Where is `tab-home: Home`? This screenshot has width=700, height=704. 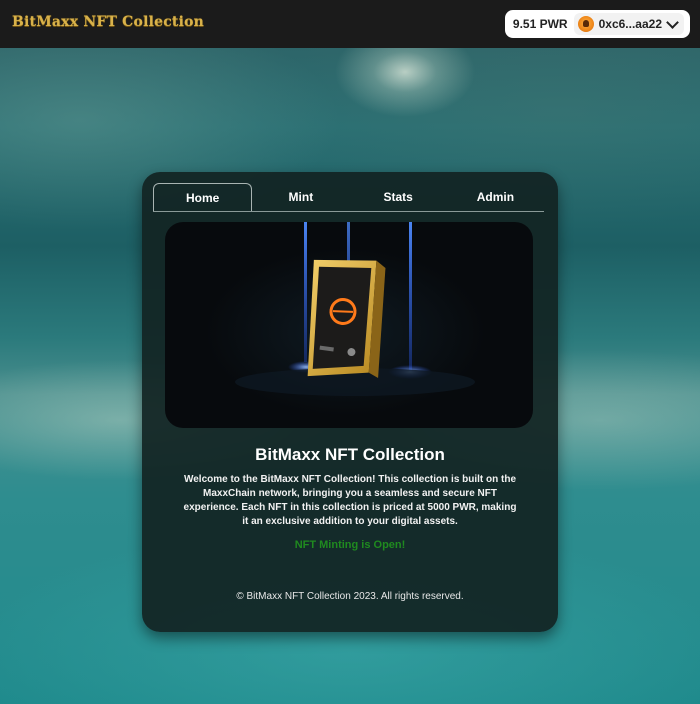
tab-home: Home is located at coordinates (203, 197).